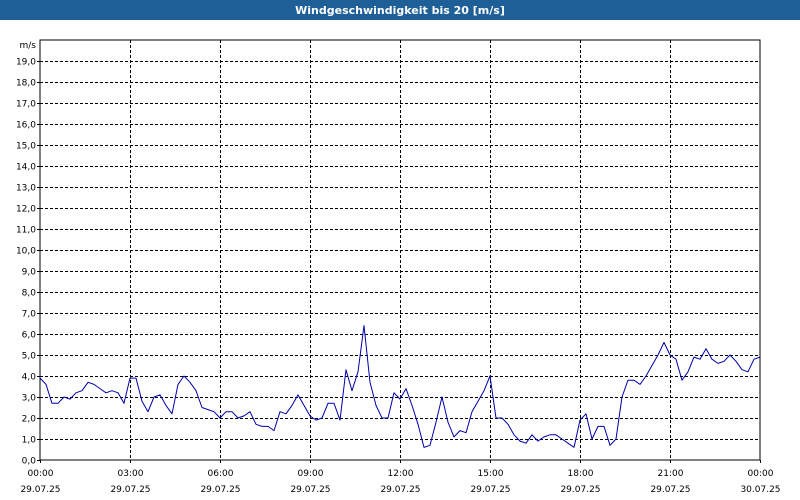 The width and height of the screenshot is (800, 500). Describe the element at coordinates (26, 147) in the screenshot. I see `y-tick-label: 15,0` at that location.